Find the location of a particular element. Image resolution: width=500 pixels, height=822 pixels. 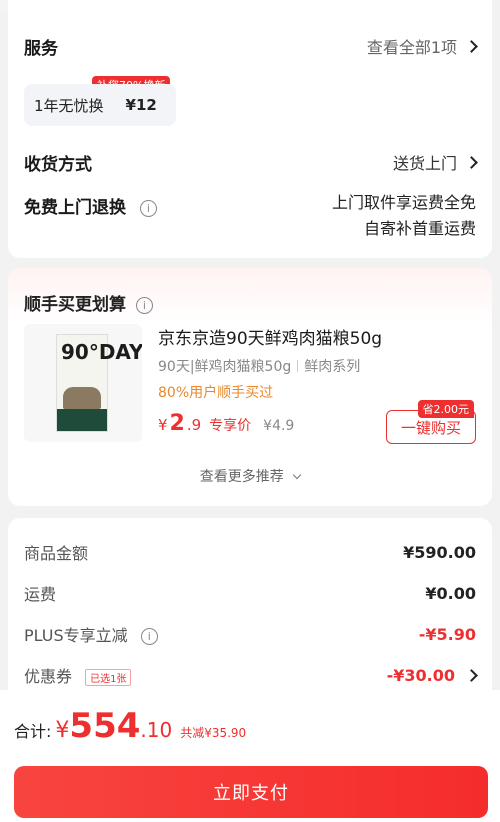

product-spec: 90天|鲜鸡肉猫粮50g is located at coordinates (225, 367).